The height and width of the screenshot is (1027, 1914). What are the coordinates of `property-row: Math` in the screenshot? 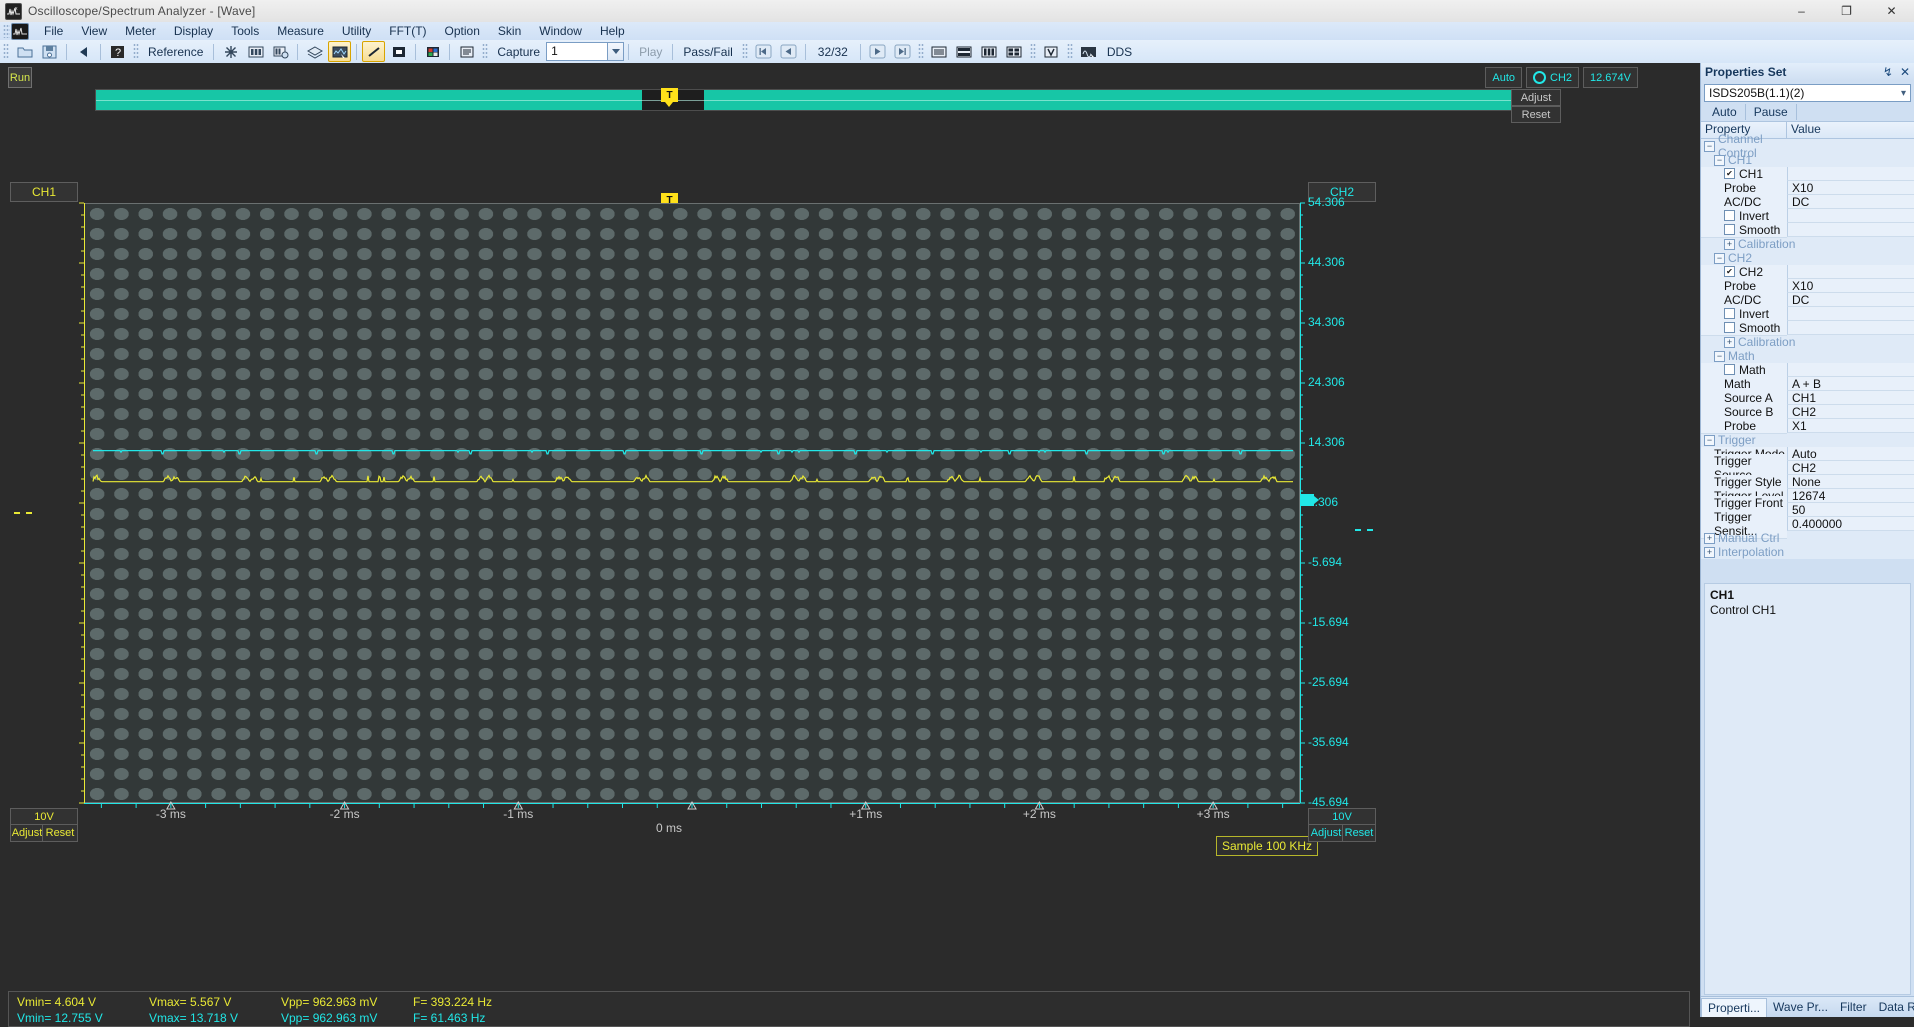 It's located at (1807, 370).